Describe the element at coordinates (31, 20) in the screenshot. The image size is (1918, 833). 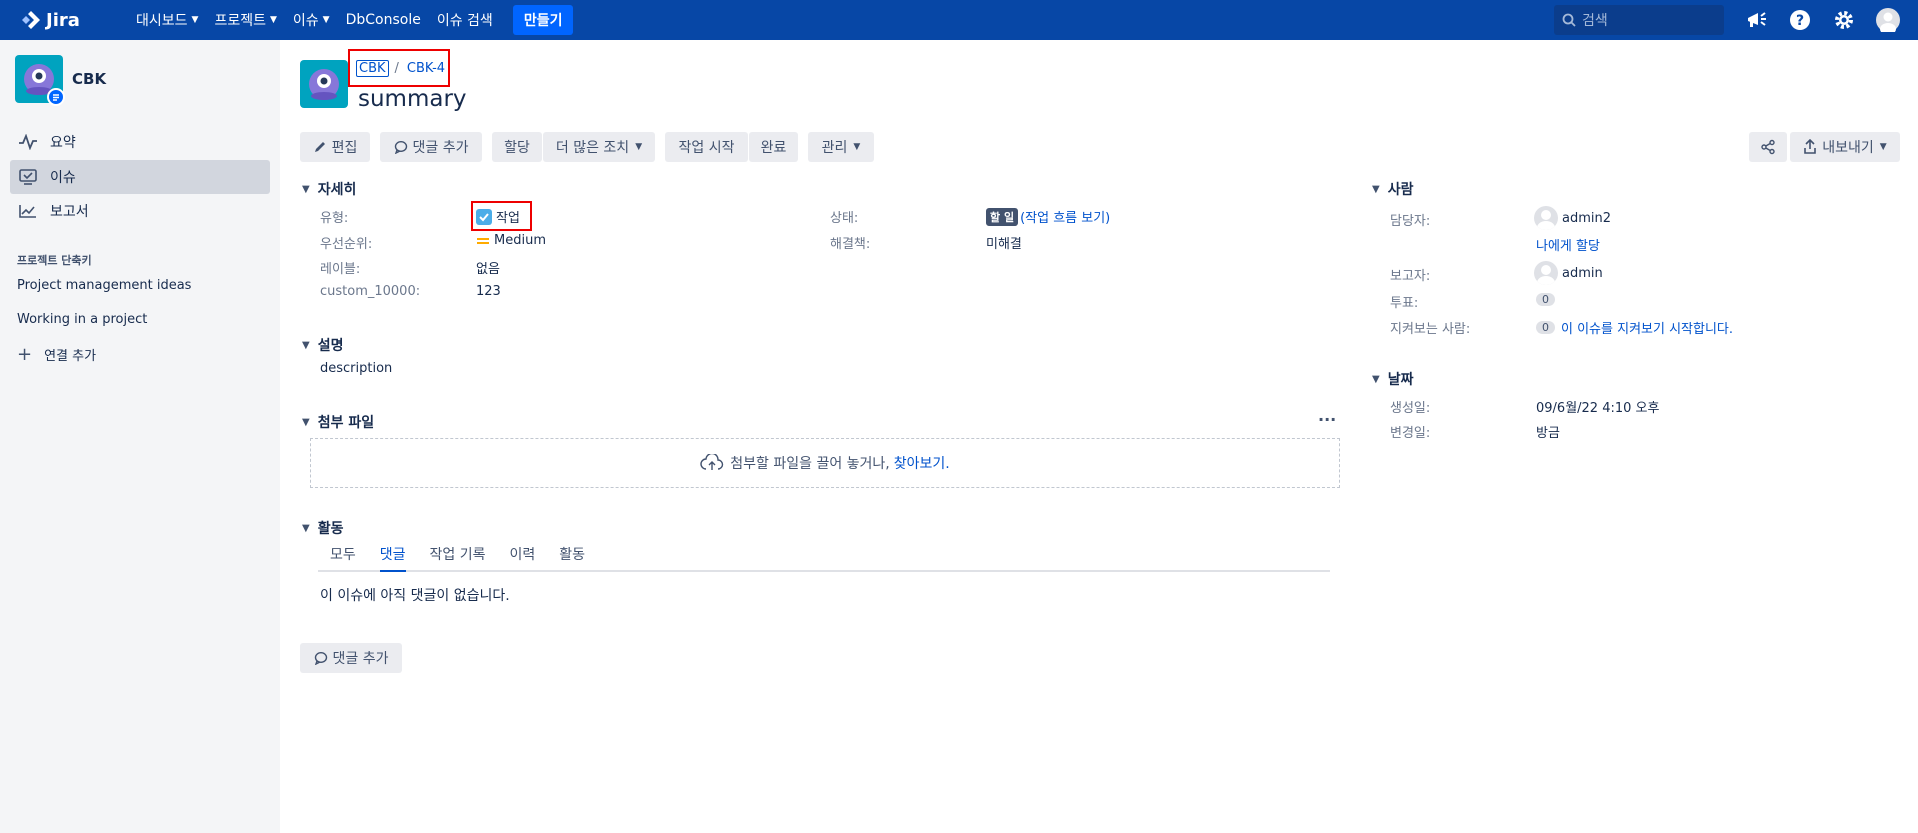
I see `jira-logo-icon` at that location.